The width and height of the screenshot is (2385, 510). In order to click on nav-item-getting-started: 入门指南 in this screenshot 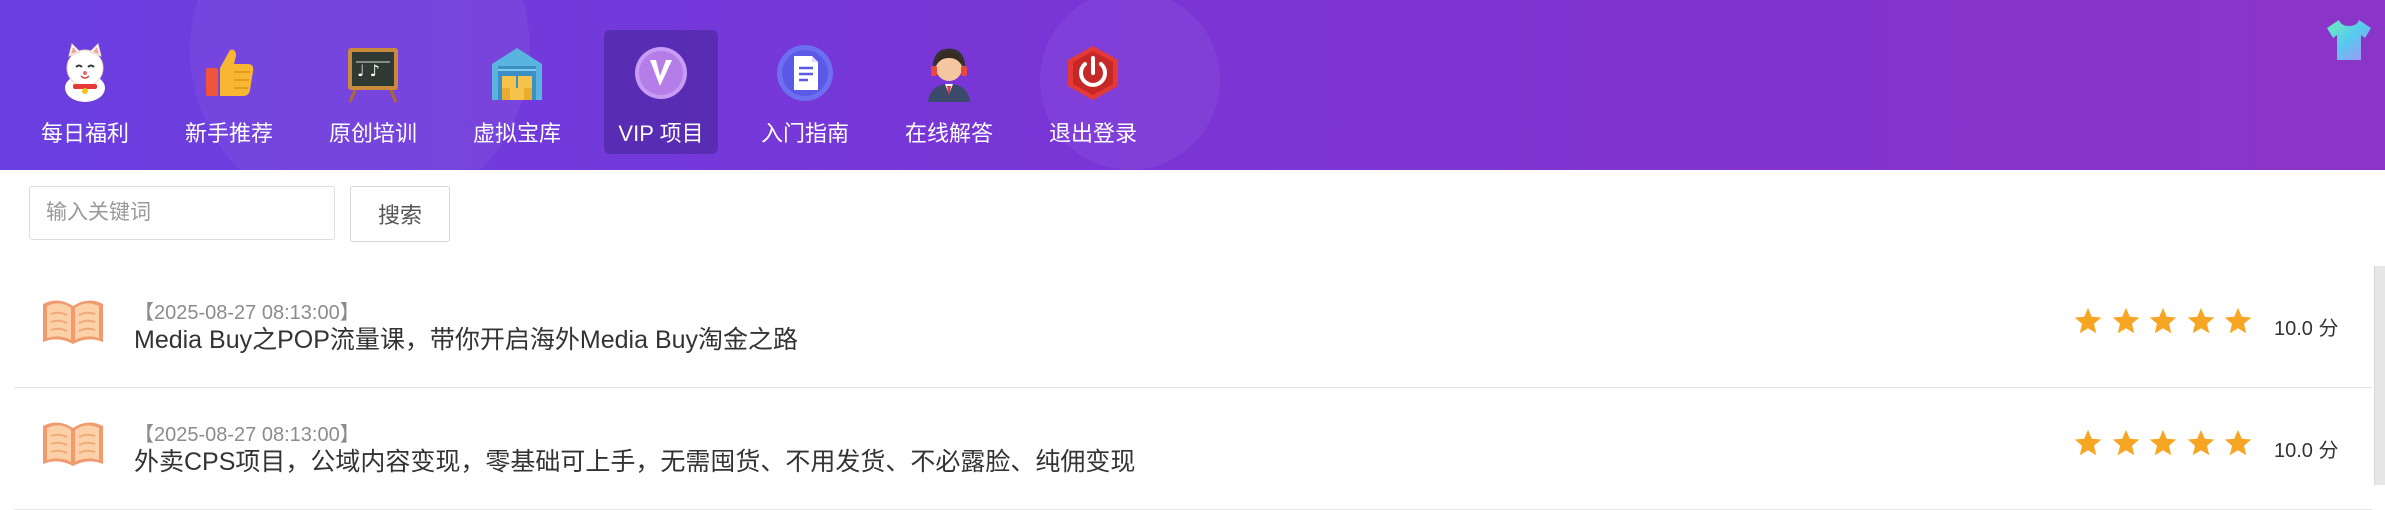, I will do `click(805, 92)`.